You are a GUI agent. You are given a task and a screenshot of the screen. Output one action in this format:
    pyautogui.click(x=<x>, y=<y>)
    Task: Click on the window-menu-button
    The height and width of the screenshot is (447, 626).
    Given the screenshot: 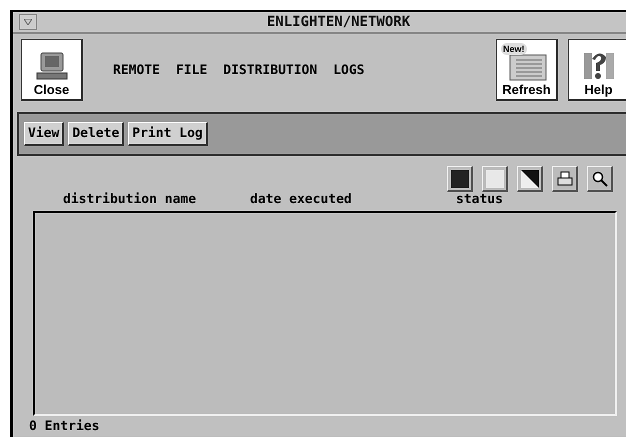 What is the action you would take?
    pyautogui.click(x=28, y=22)
    